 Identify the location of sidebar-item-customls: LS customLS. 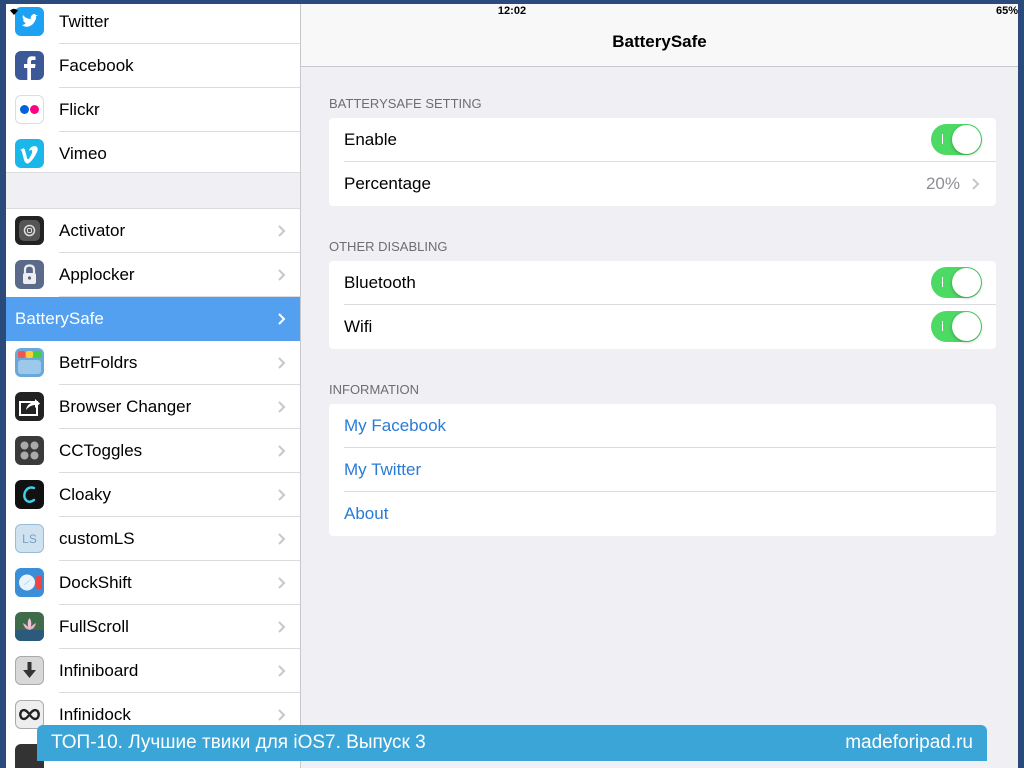
(153, 539).